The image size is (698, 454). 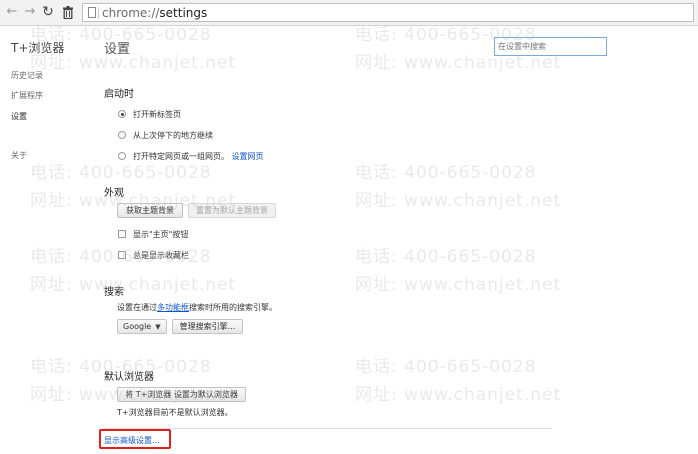 I want to click on search-description: 设置在通过多功能框搜索时所用的搜索引擎。, so click(x=197, y=307).